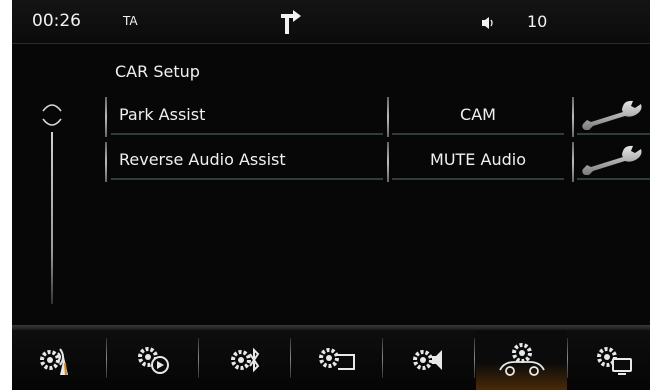 This screenshot has height=390, width=650. I want to click on tab-media-settings, so click(153, 360).